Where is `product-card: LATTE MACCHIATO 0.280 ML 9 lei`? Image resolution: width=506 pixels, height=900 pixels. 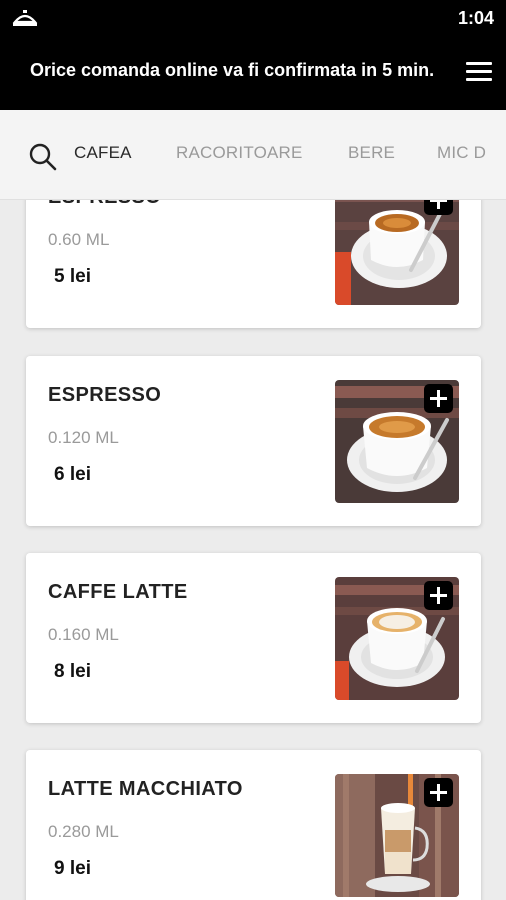 product-card: LATTE MACCHIATO 0.280 ML 9 lei is located at coordinates (253, 825).